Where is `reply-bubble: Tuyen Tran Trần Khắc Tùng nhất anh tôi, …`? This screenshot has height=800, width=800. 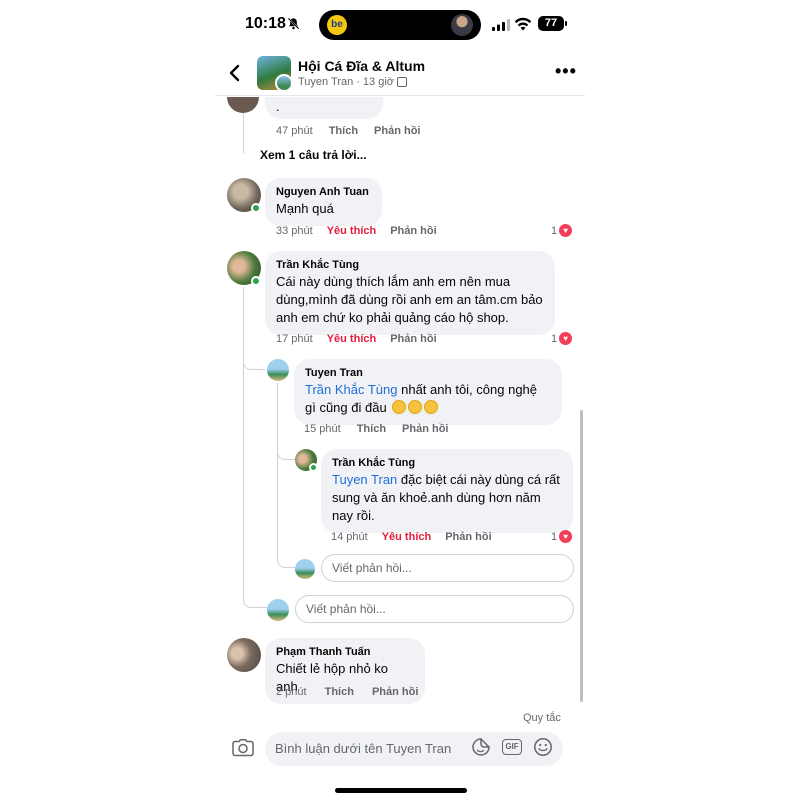
reply-bubble: Tuyen Tran Trần Khắc Tùng nhất anh tôi, … is located at coordinates (428, 392).